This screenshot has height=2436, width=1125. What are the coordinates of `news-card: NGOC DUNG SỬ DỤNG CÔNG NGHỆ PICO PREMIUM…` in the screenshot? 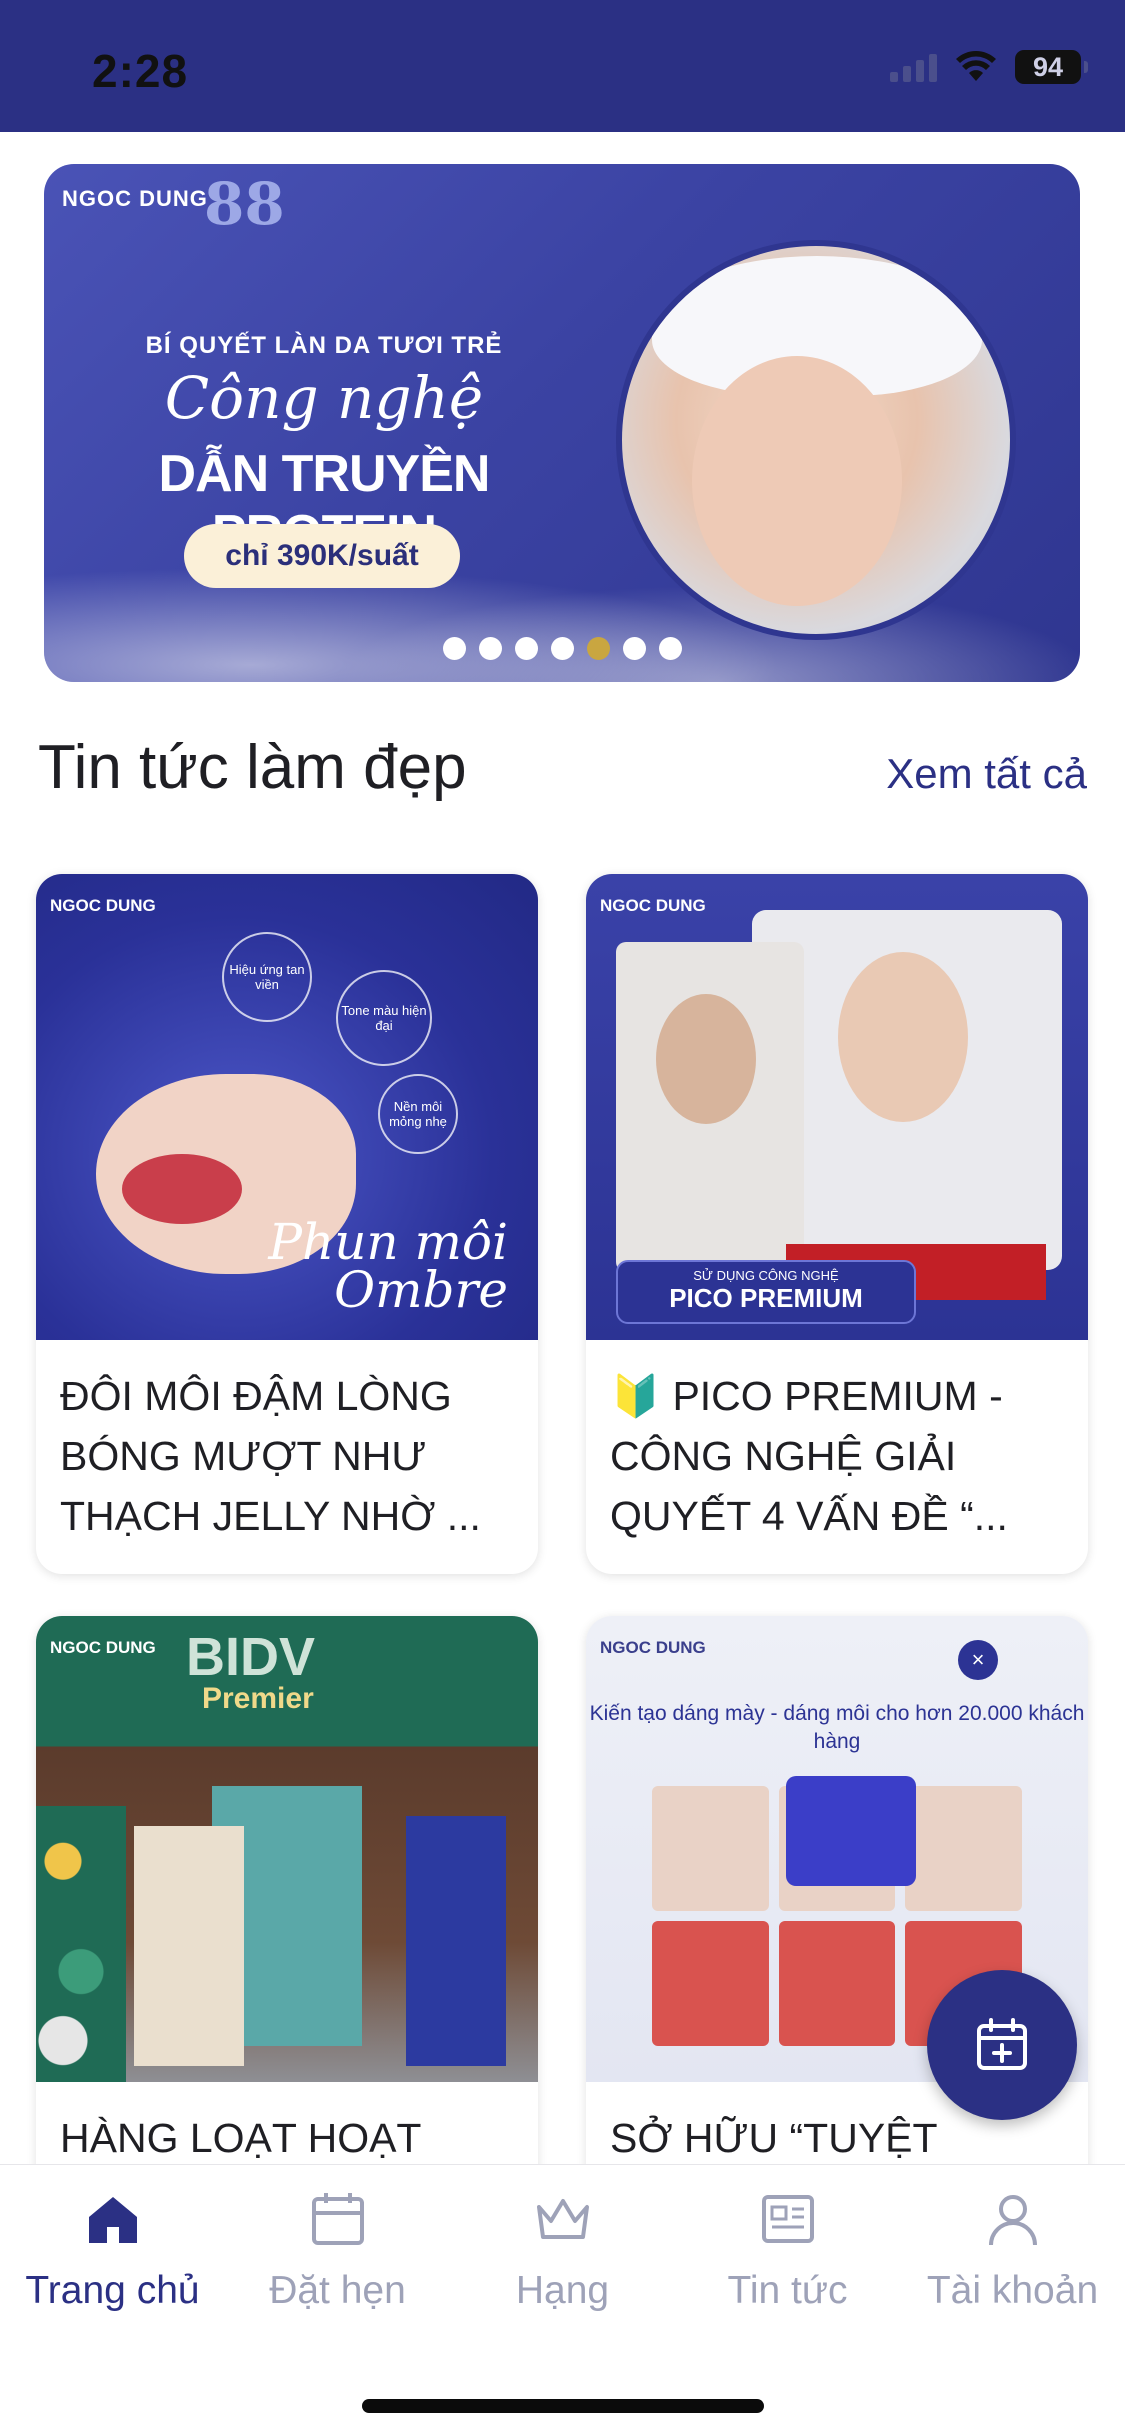 It's located at (837, 1224).